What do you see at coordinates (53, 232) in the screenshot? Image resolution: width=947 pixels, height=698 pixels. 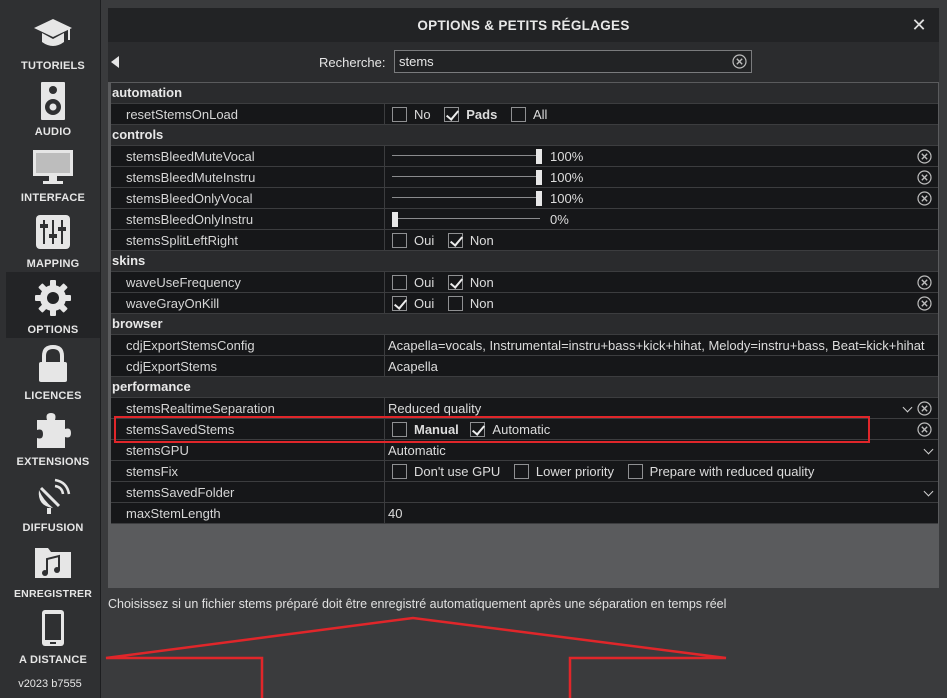 I see `sliders-icon` at bounding box center [53, 232].